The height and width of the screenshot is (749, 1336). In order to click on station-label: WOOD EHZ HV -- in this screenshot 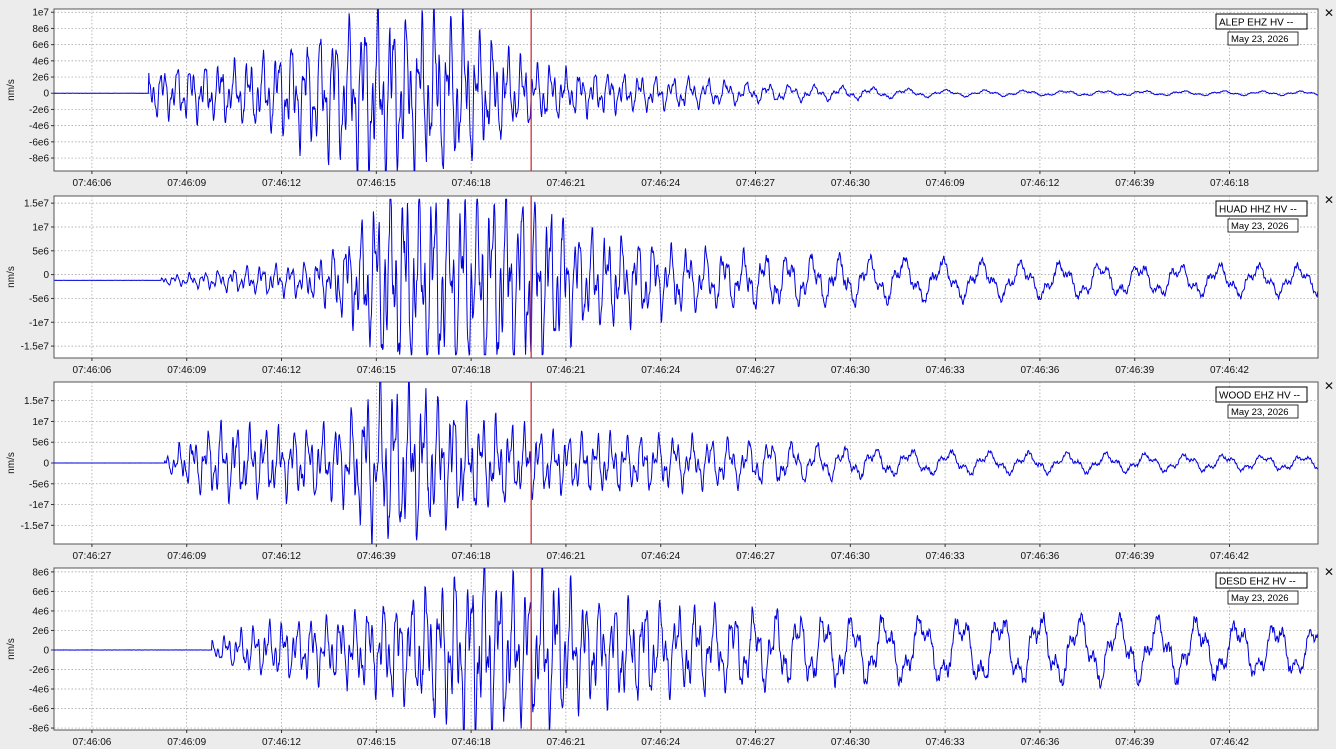, I will do `click(1259, 396)`.